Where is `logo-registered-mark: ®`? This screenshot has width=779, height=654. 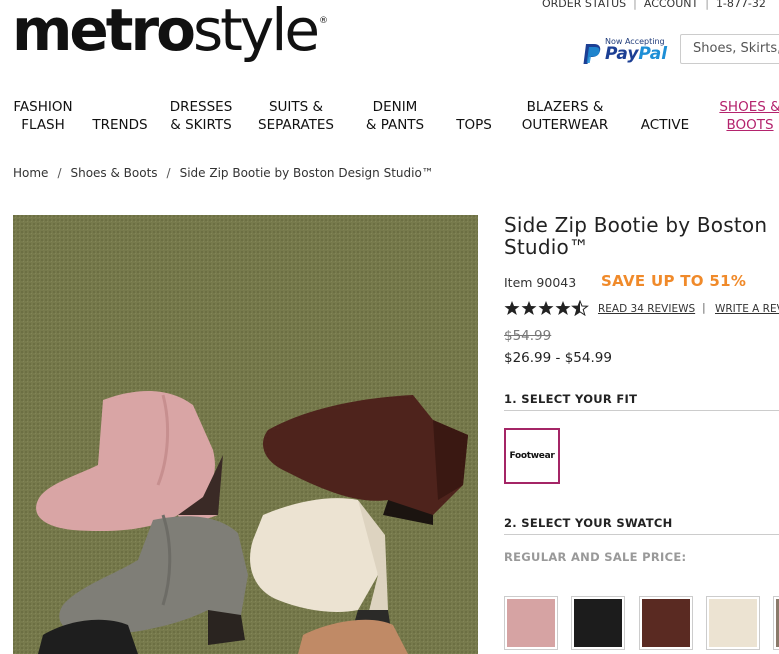 logo-registered-mark: ® is located at coordinates (324, 21).